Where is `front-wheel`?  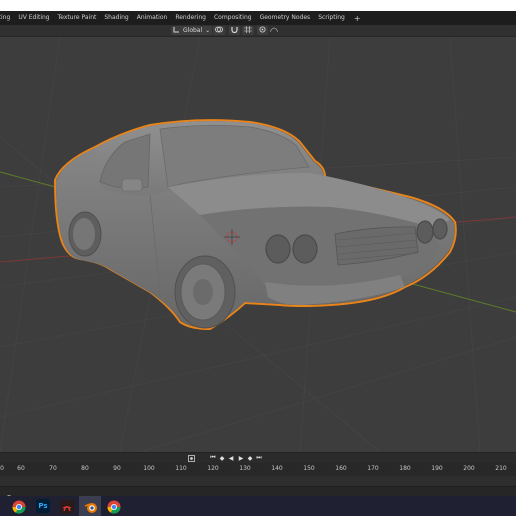
front-wheel is located at coordinates (205, 292).